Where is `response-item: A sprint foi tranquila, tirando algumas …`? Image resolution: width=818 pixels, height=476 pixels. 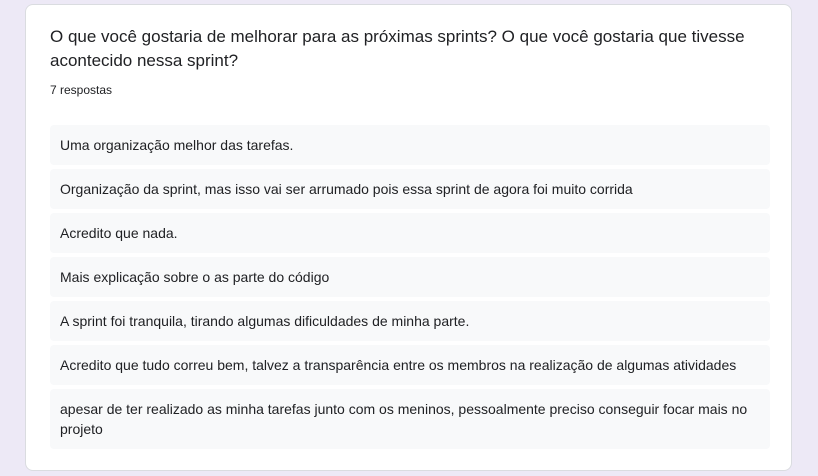
response-item: A sprint foi tranquila, tirando algumas … is located at coordinates (410, 321).